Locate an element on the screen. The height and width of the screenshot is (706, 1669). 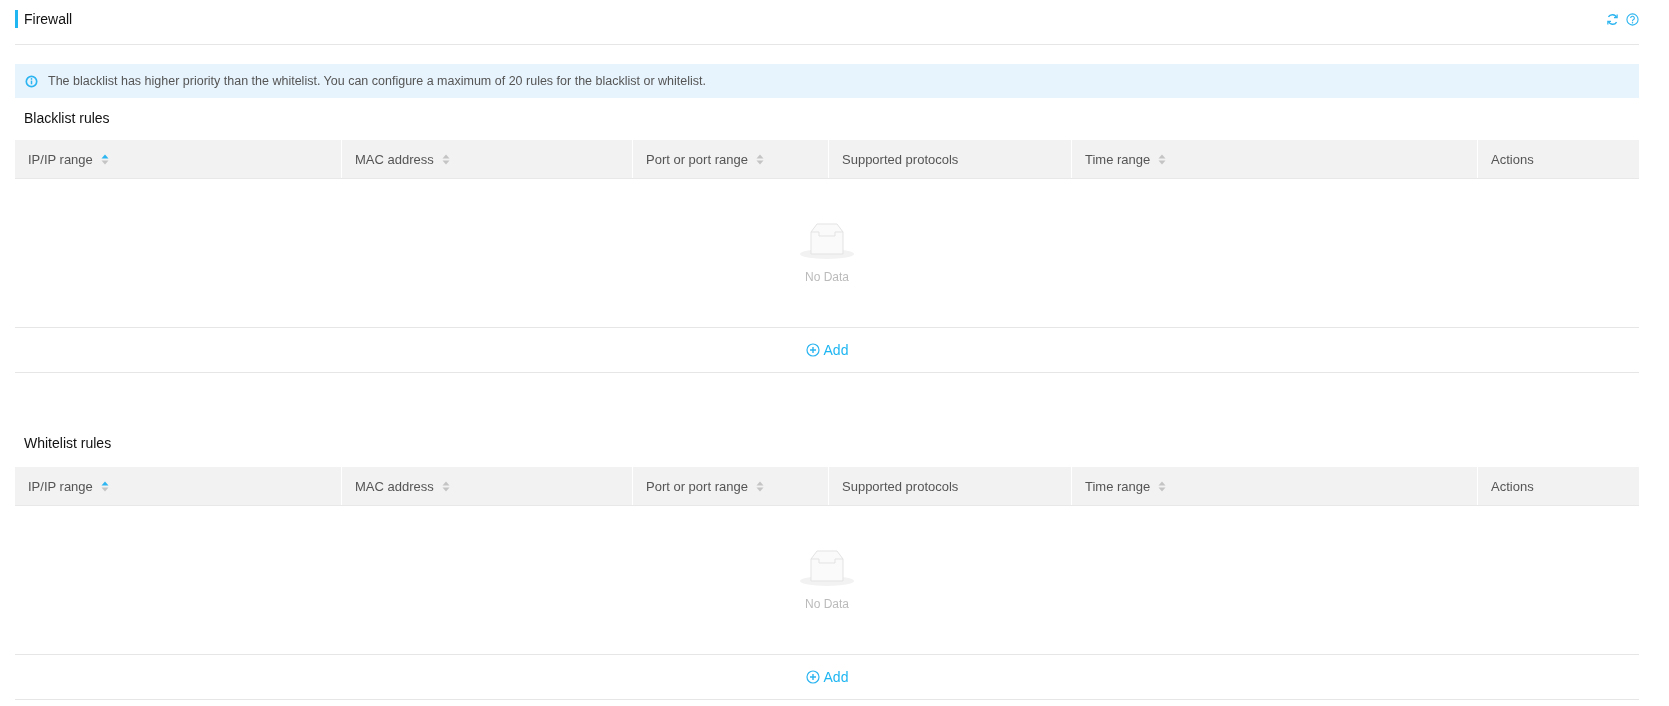
page-title: Firewall is located at coordinates (44, 19).